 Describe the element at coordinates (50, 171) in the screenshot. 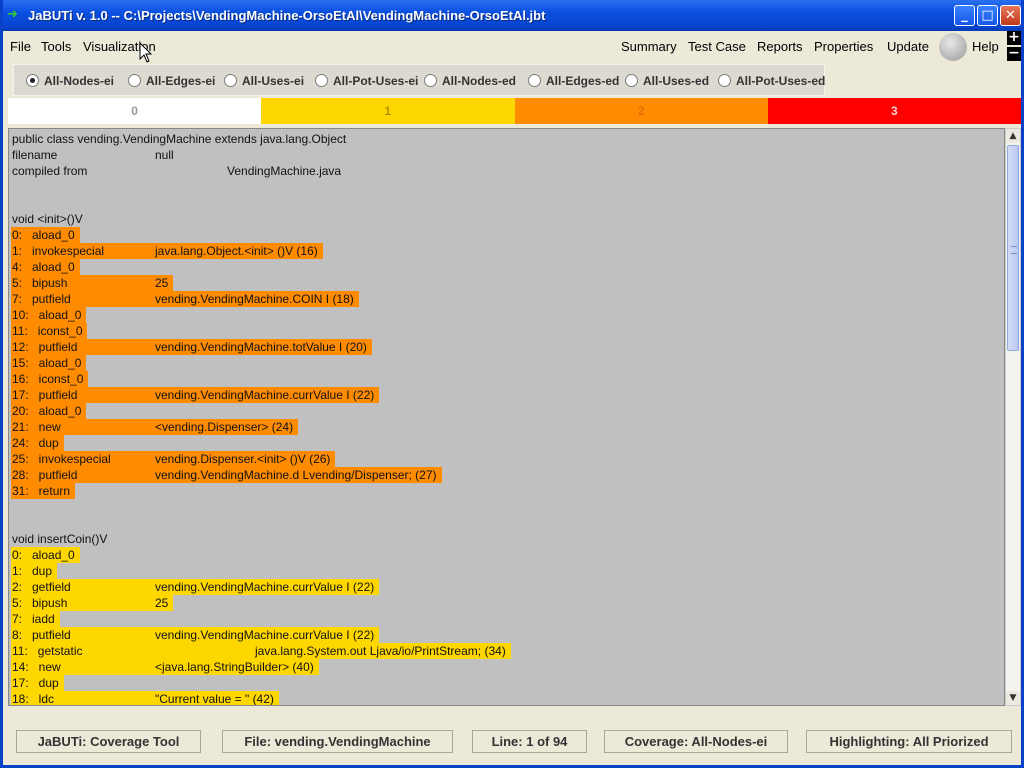

I see `class-info-label: compiled from` at that location.